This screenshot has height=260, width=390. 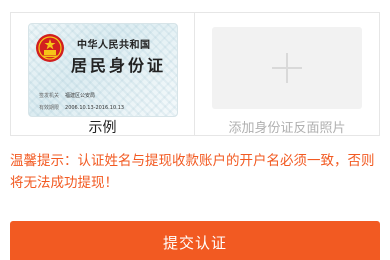 I want to click on upload-caption: 添加身份证反面照片, so click(x=287, y=128).